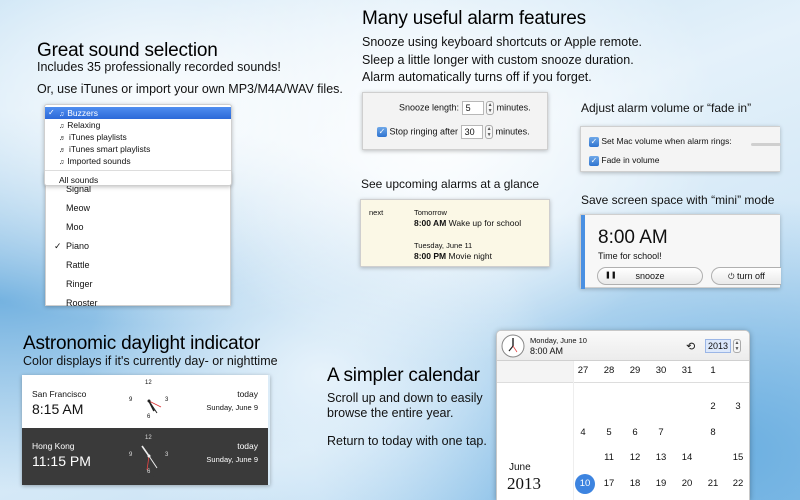 The height and width of the screenshot is (500, 800). What do you see at coordinates (489, 132) in the screenshot?
I see `stop-ringing-stepper: ▲ ▼` at bounding box center [489, 132].